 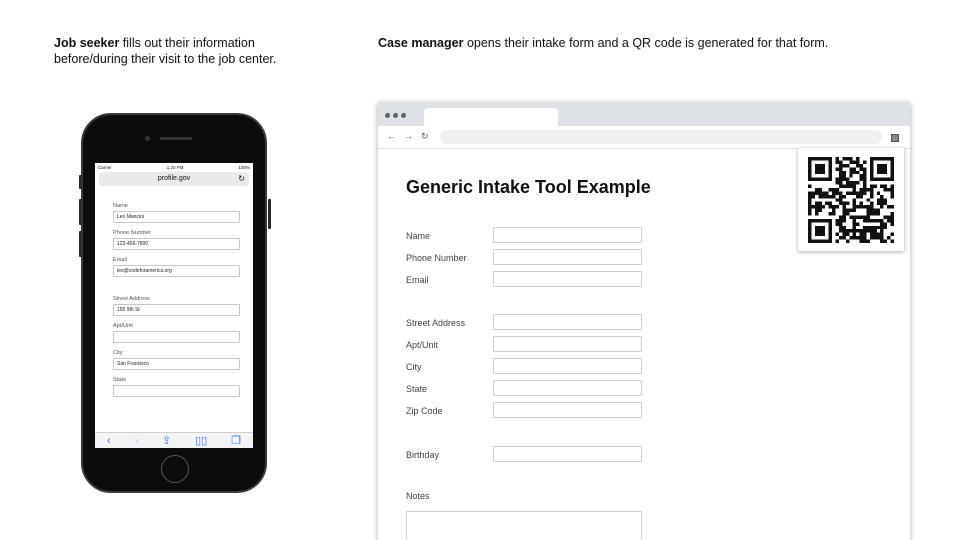 I want to click on qr-code, so click(x=851, y=200).